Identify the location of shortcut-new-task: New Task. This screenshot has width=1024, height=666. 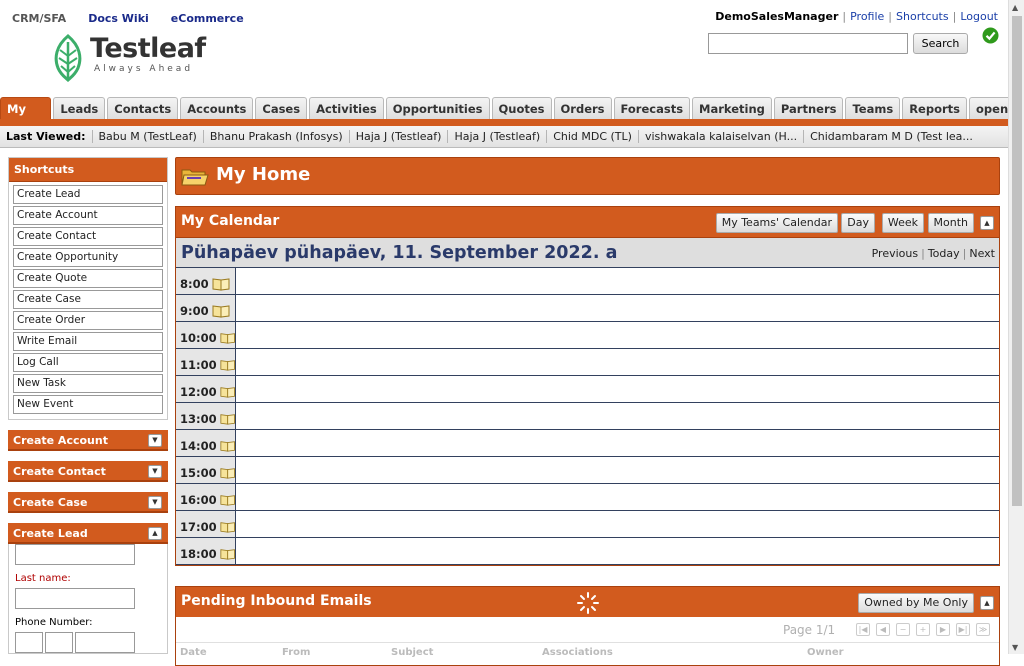
(88, 383).